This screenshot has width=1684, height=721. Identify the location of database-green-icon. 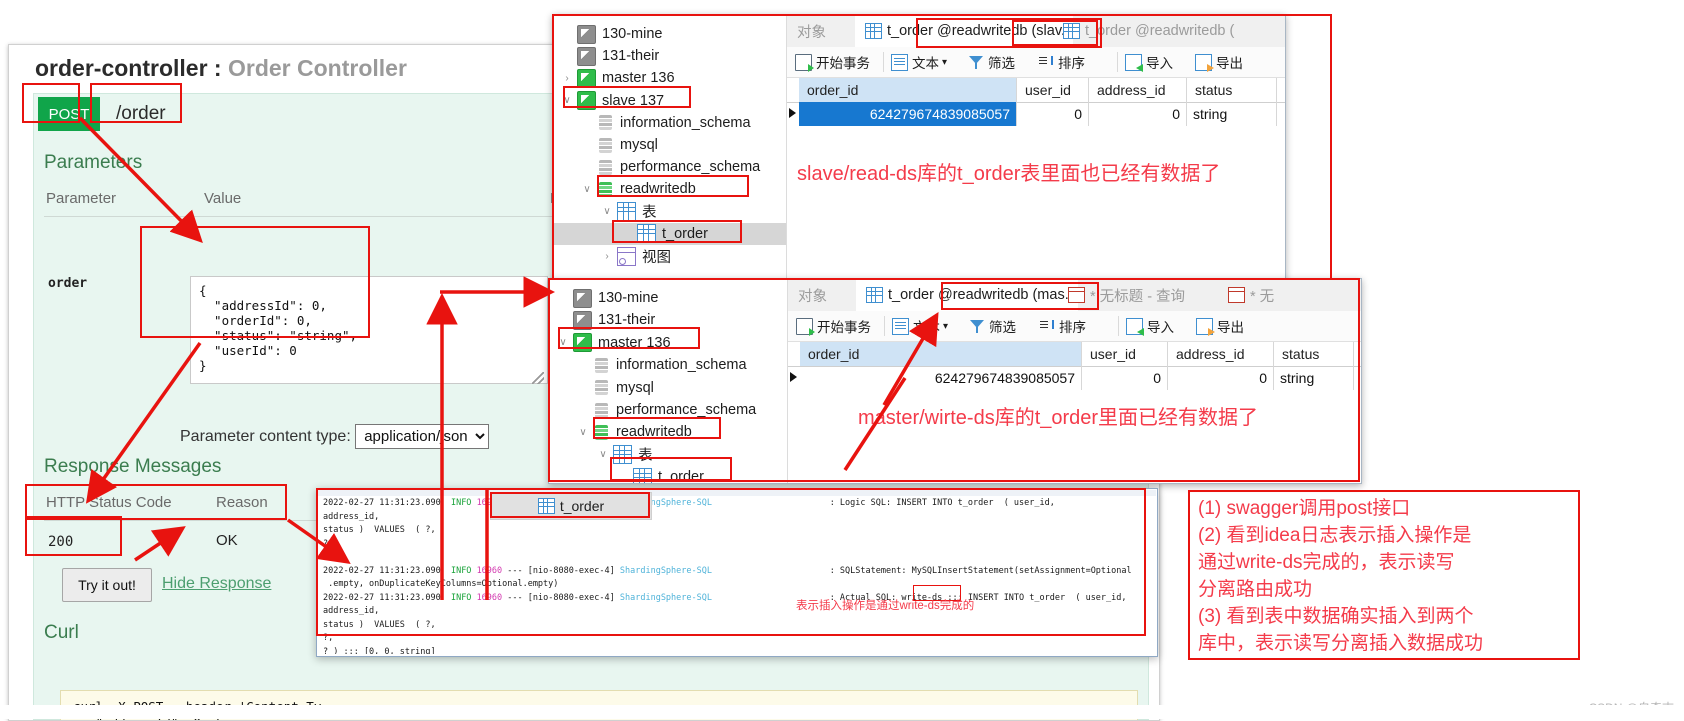
(605, 189).